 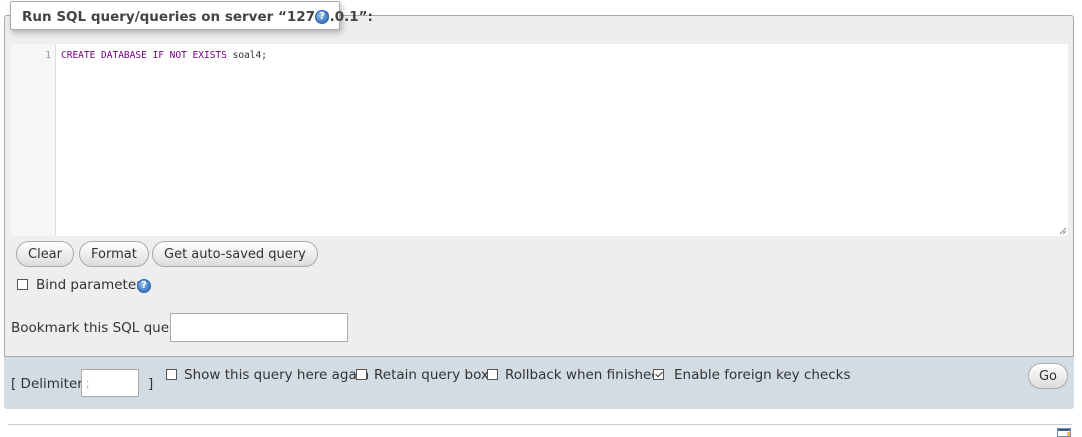 What do you see at coordinates (762, 375) in the screenshot?
I see `enable-fk-checks-label: Enable foreign key checks` at bounding box center [762, 375].